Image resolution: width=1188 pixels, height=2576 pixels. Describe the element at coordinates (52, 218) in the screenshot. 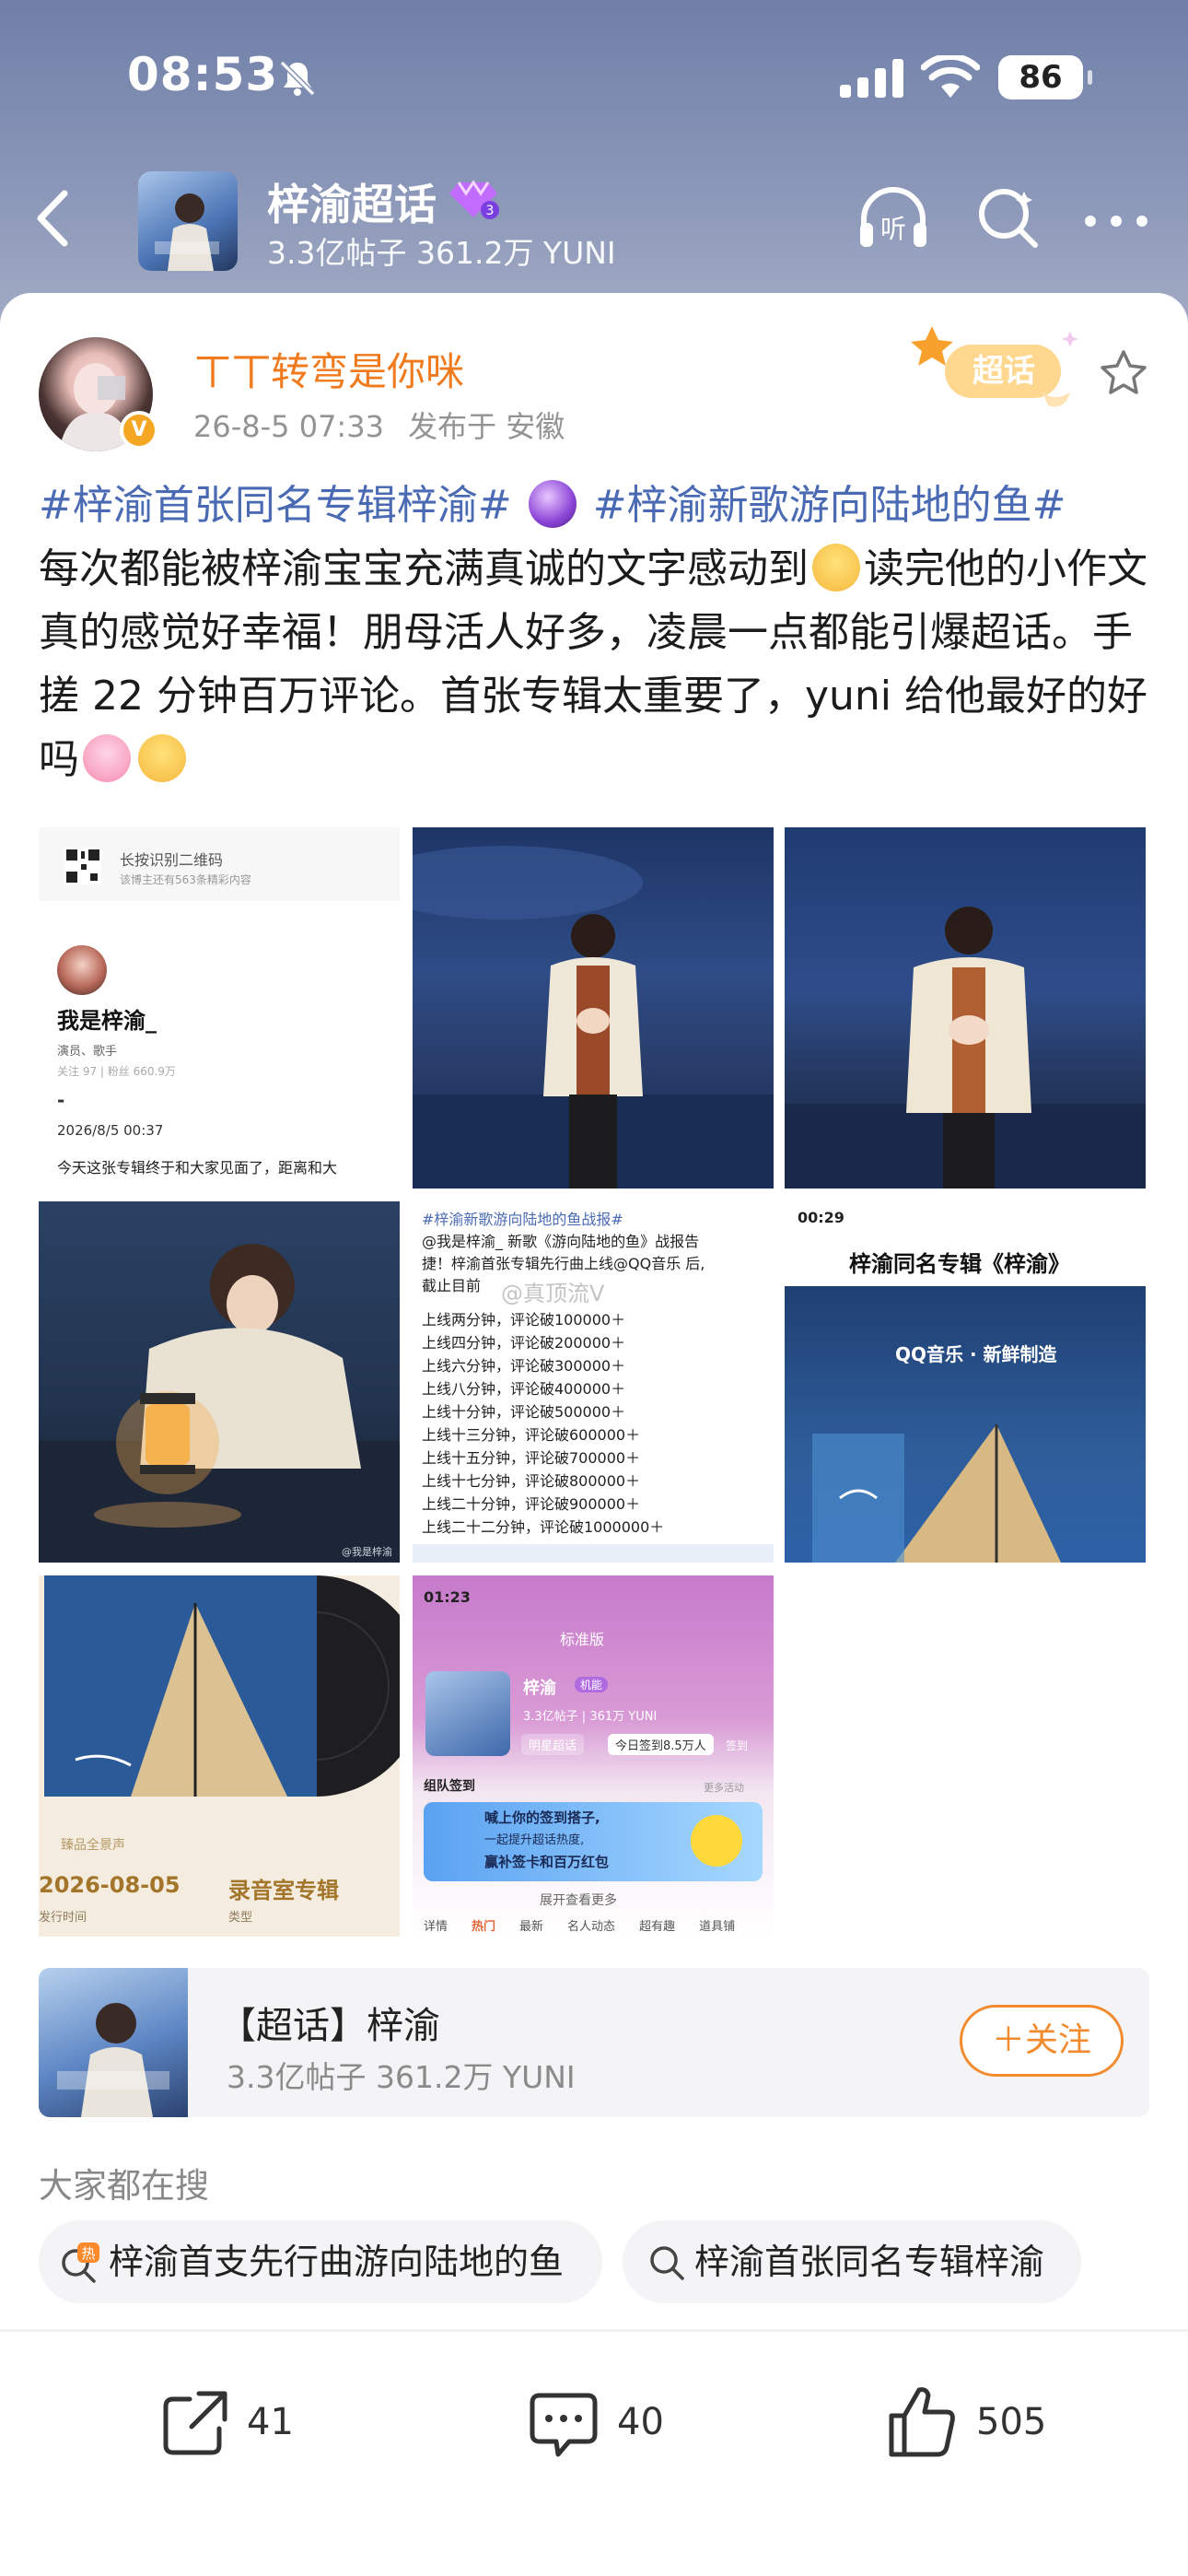

I see `back-arrow-icon` at that location.